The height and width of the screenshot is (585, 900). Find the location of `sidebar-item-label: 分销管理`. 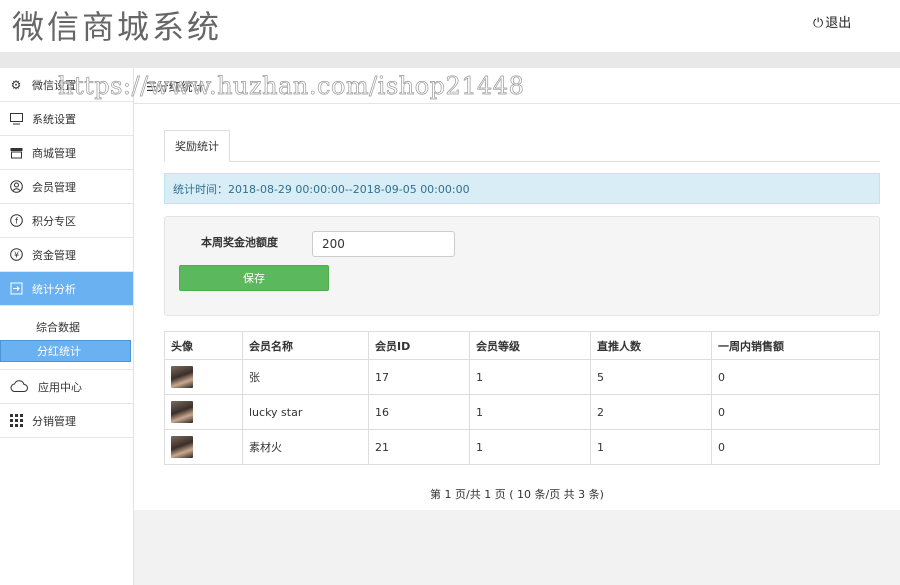

sidebar-item-label: 分销管理 is located at coordinates (54, 421).